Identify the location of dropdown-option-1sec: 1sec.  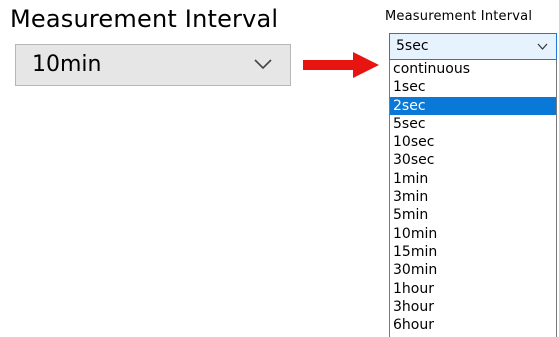
(473, 87).